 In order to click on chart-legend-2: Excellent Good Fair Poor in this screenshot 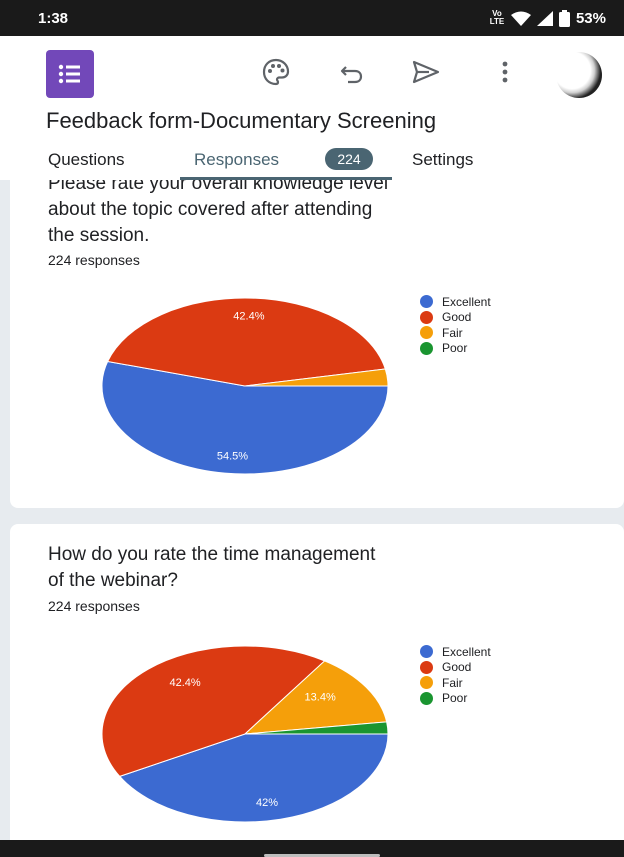, I will do `click(455, 675)`.